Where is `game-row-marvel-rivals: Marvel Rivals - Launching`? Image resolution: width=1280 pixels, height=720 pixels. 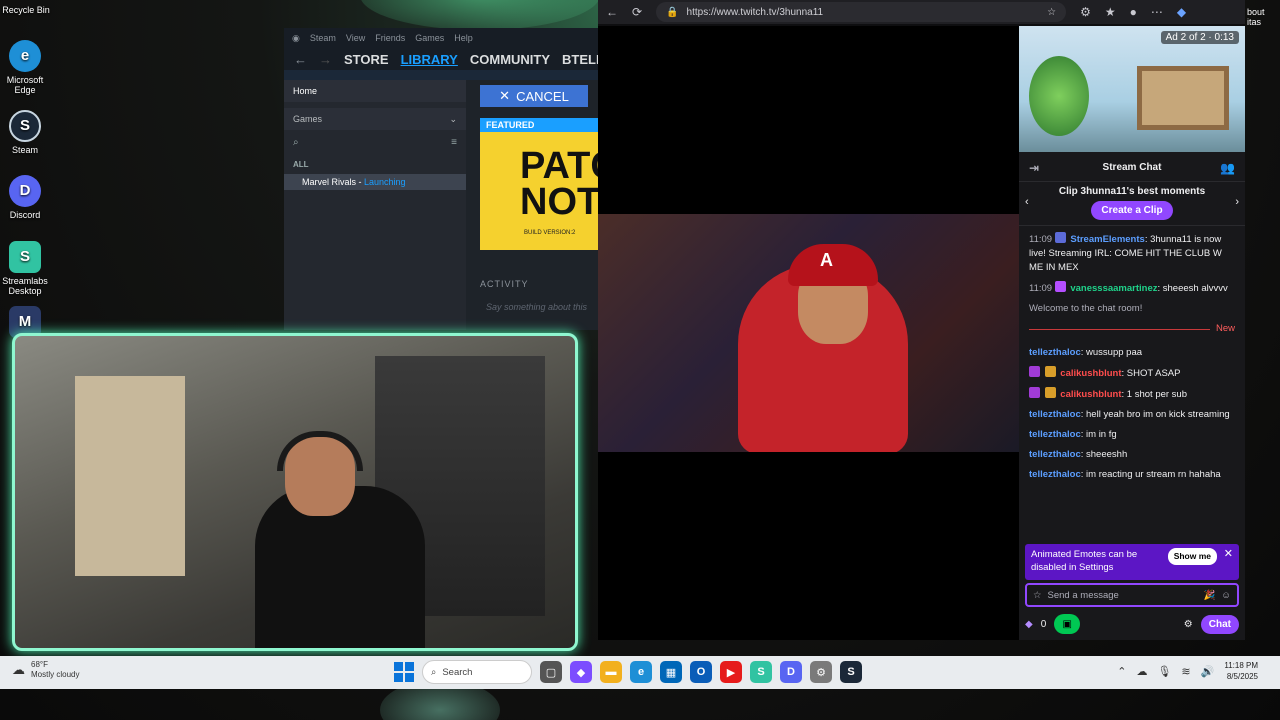
game-row-marvel-rivals: Marvel Rivals - Launching is located at coordinates (375, 182).